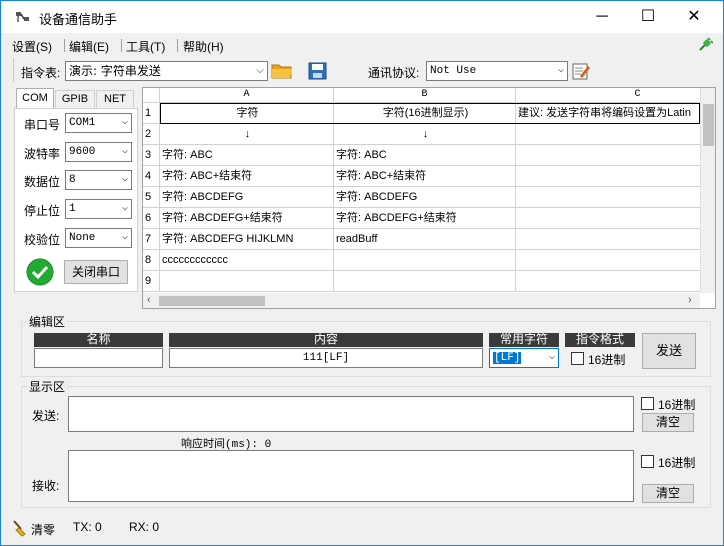  What do you see at coordinates (247, 176) in the screenshot?
I see `grid-cell-a: 字符: ABC+结束符` at bounding box center [247, 176].